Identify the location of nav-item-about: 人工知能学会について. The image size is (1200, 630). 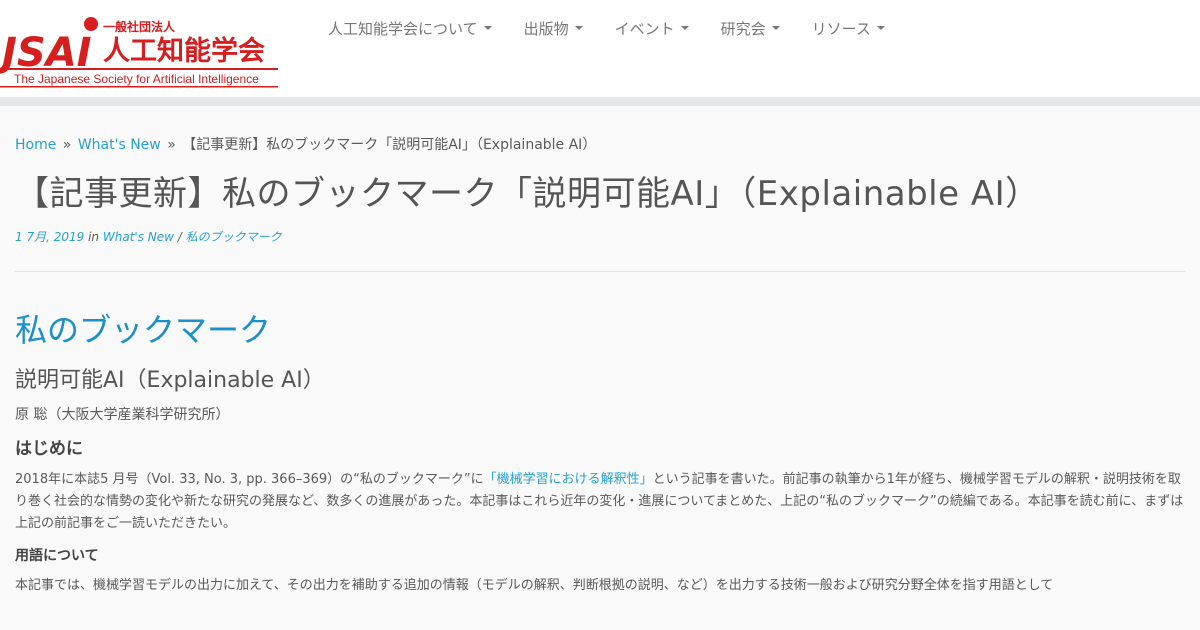
(410, 28).